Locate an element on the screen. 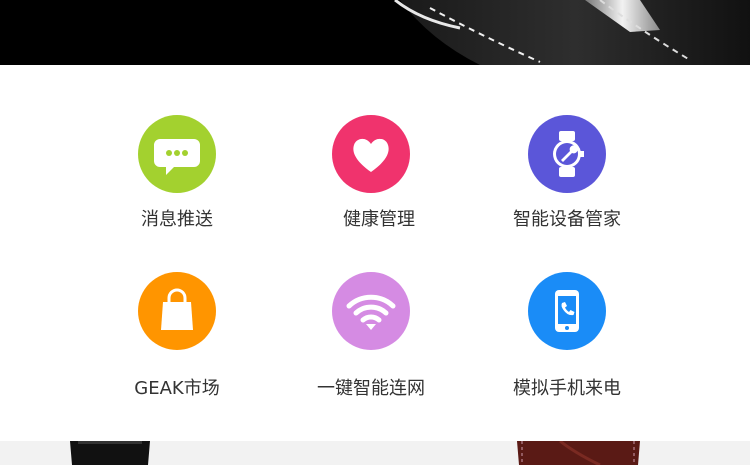 The height and width of the screenshot is (465, 750). phone-call-icon is located at coordinates (567, 311).